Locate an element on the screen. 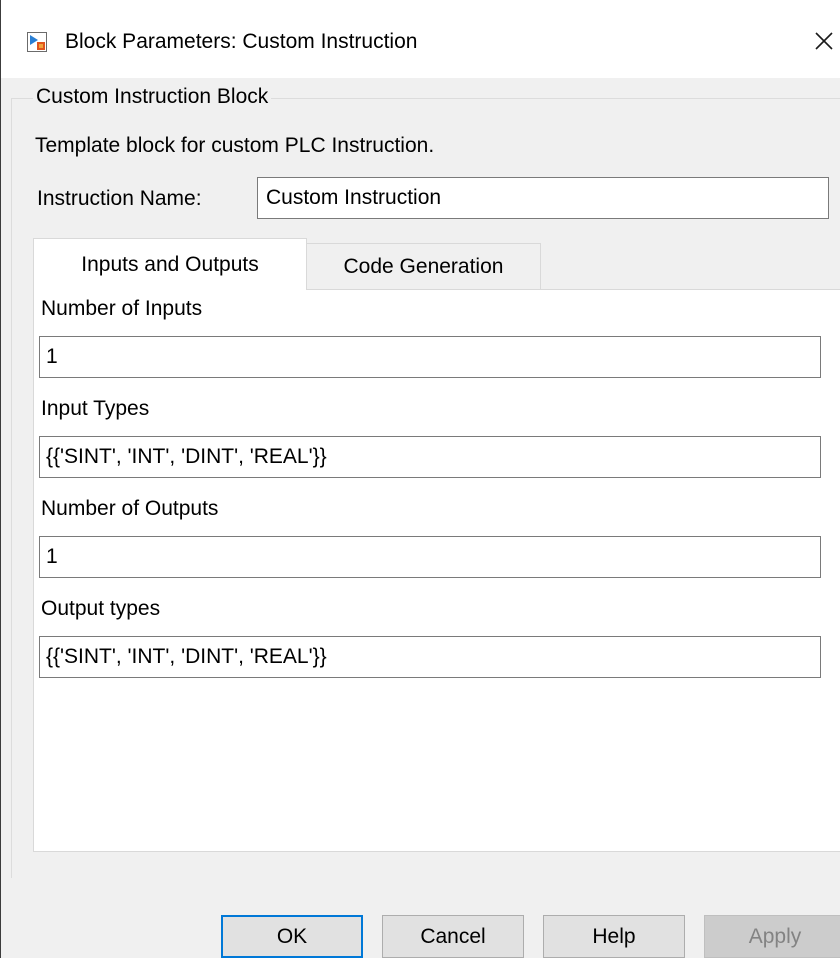  group-title: Custom Instruction Block is located at coordinates (152, 97).